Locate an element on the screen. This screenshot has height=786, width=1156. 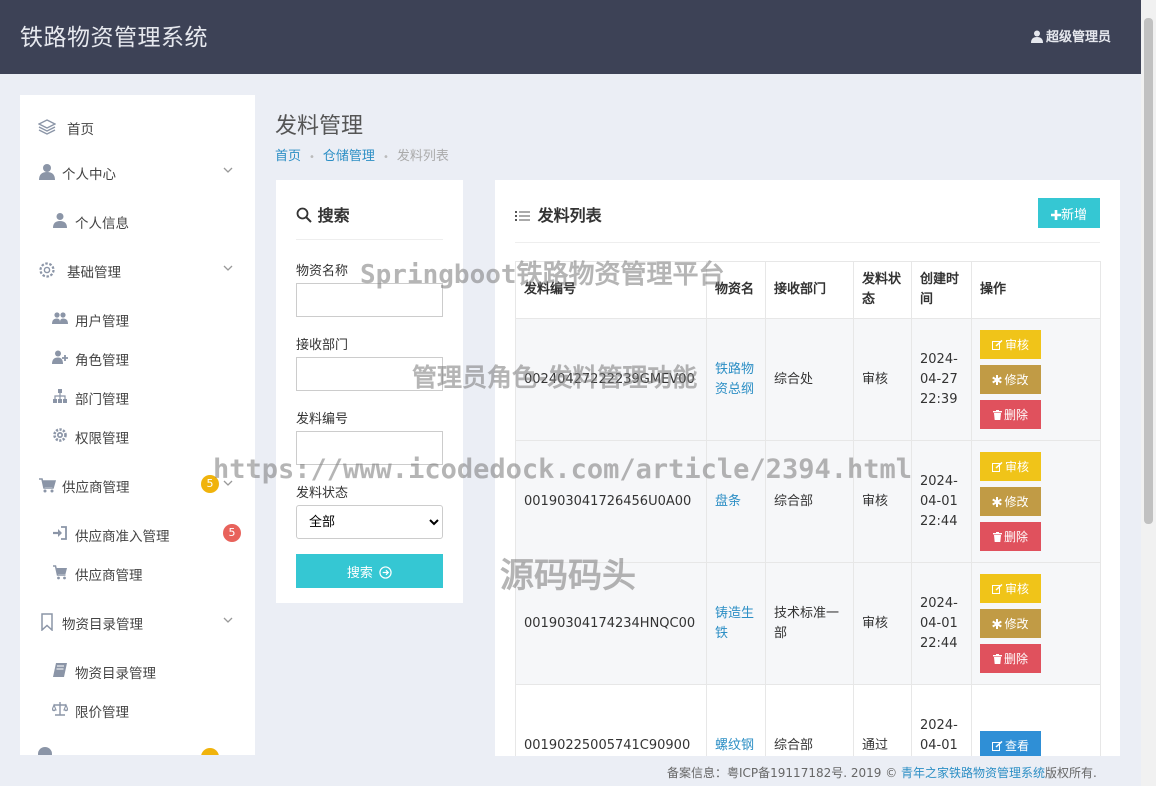
sidebar-item-role-mgmt: 角色管理 is located at coordinates (137, 357).